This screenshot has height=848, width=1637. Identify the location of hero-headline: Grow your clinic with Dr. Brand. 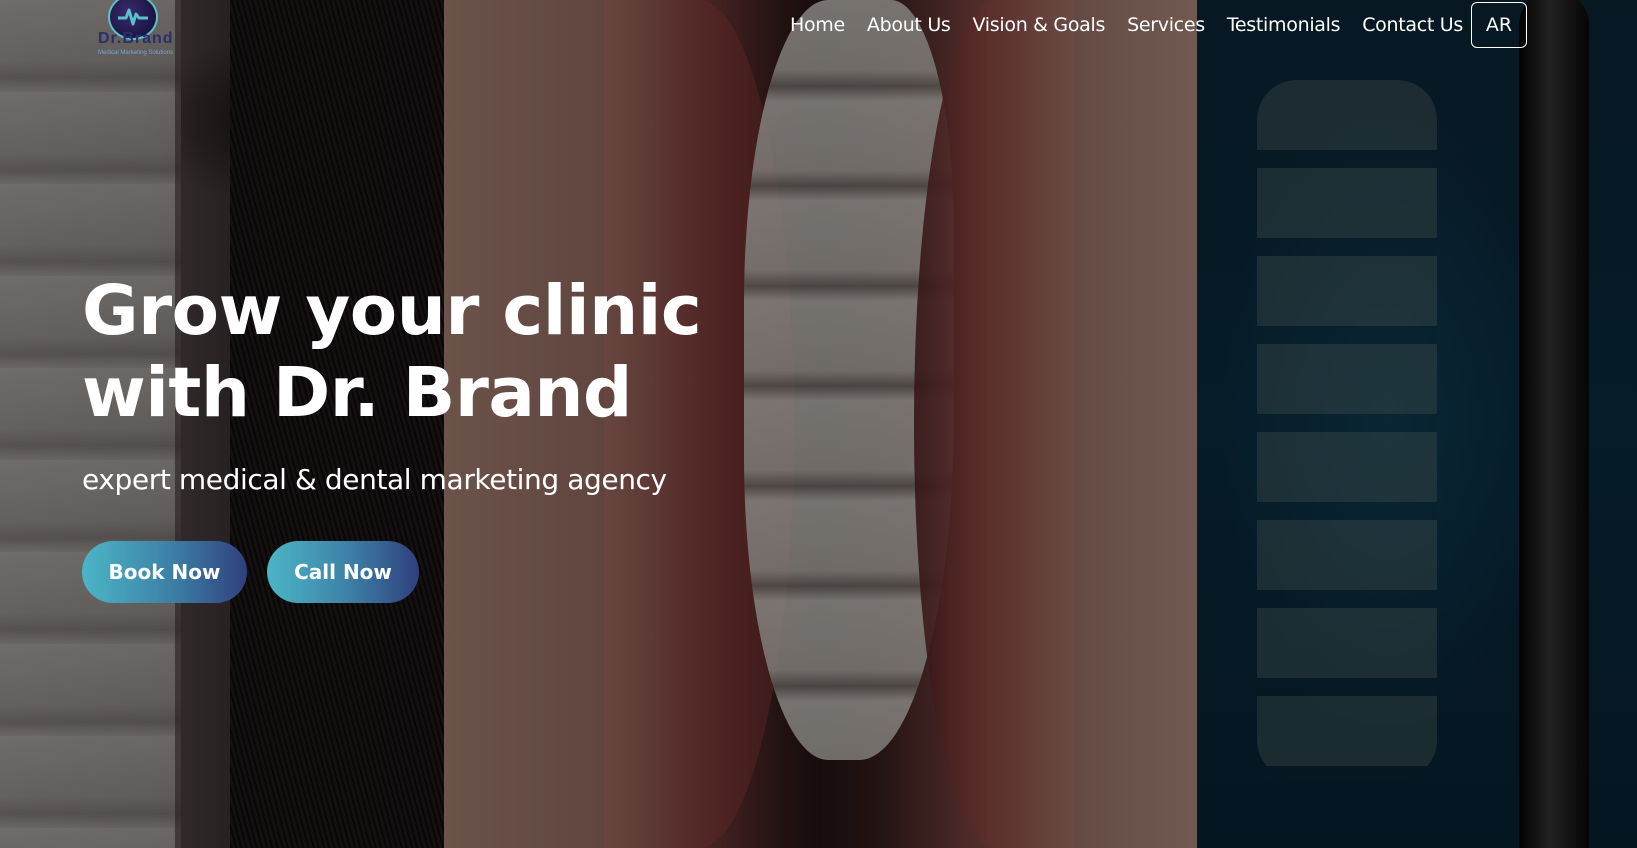
(432, 352).